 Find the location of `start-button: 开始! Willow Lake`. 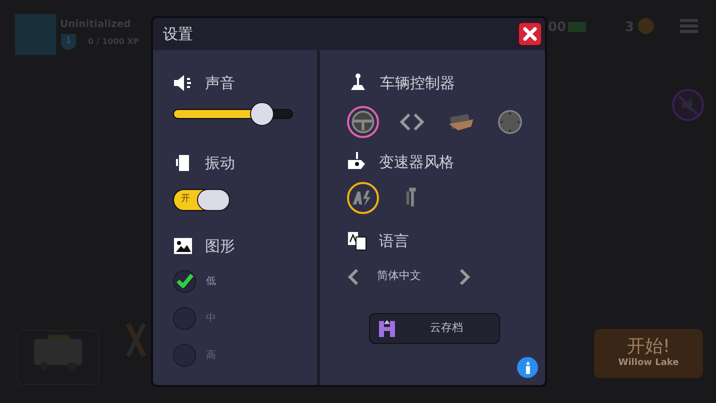

start-button: 开始! Willow Lake is located at coordinates (648, 353).